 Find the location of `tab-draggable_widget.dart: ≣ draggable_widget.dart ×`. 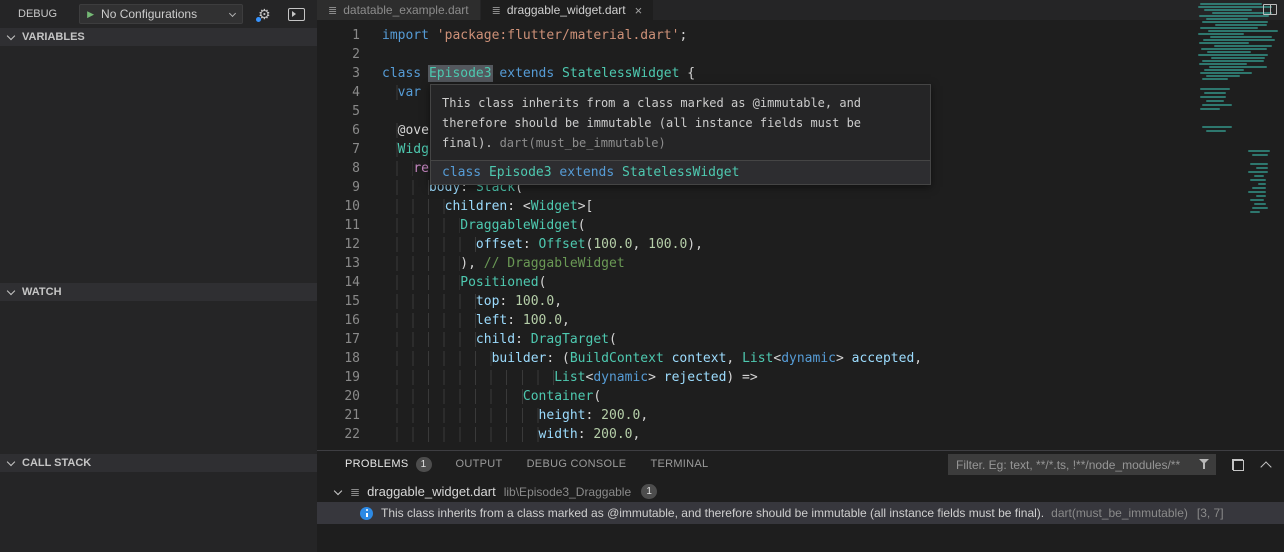

tab-draggable_widget.dart: ≣ draggable_widget.dart × is located at coordinates (567, 10).